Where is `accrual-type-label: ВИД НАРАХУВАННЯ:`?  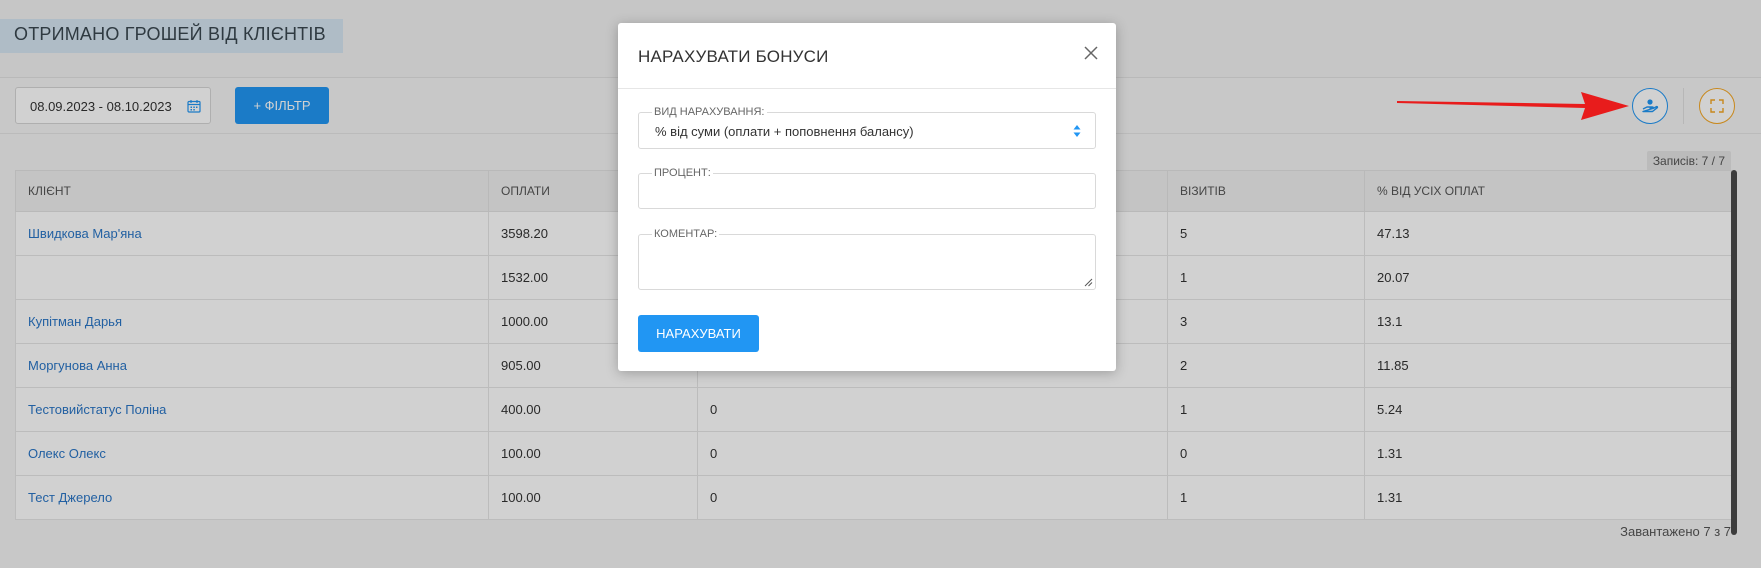
accrual-type-label: ВИД НАРАХУВАННЯ: is located at coordinates (709, 112).